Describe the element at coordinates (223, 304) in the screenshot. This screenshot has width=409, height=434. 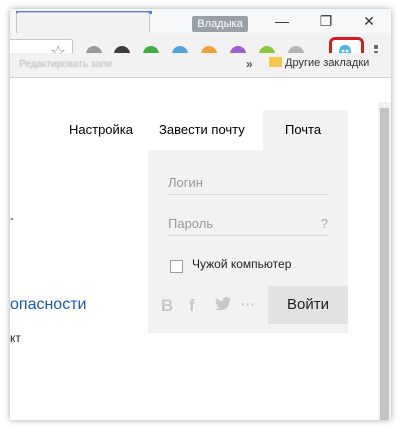
I see `twitter-icon` at that location.